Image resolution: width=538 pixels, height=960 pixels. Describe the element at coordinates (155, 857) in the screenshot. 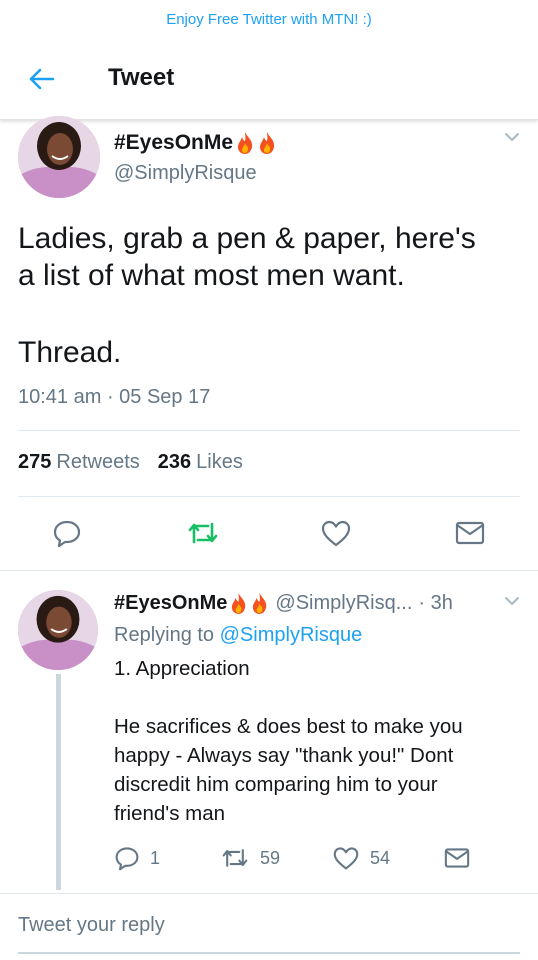

I see `reply-count: 1` at that location.